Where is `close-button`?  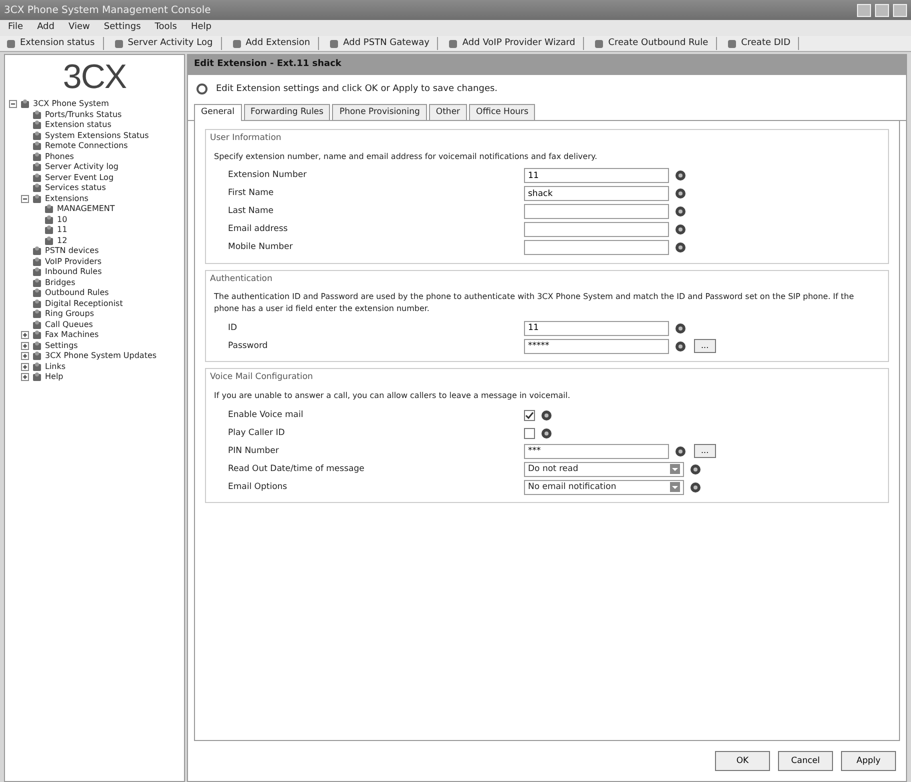 close-button is located at coordinates (900, 10).